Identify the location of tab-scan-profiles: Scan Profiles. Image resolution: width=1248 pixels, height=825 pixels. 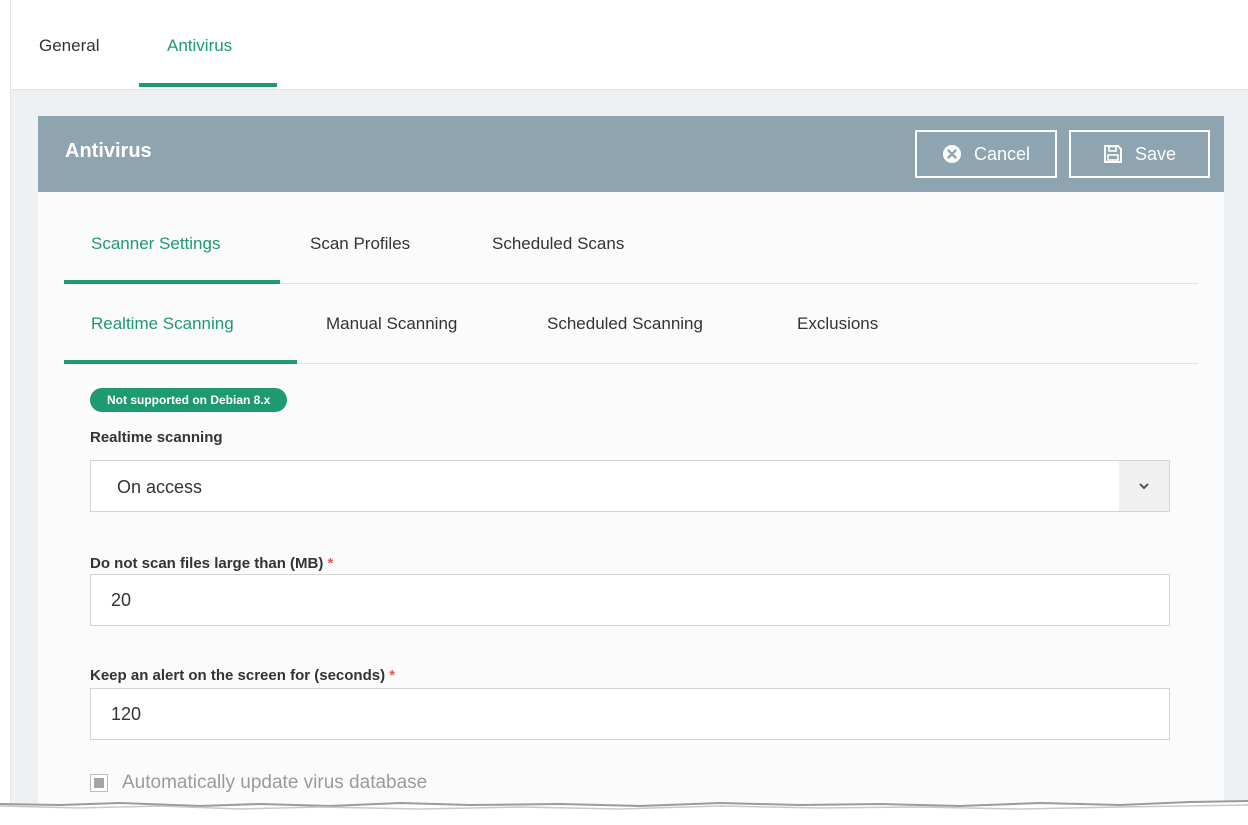
(360, 244).